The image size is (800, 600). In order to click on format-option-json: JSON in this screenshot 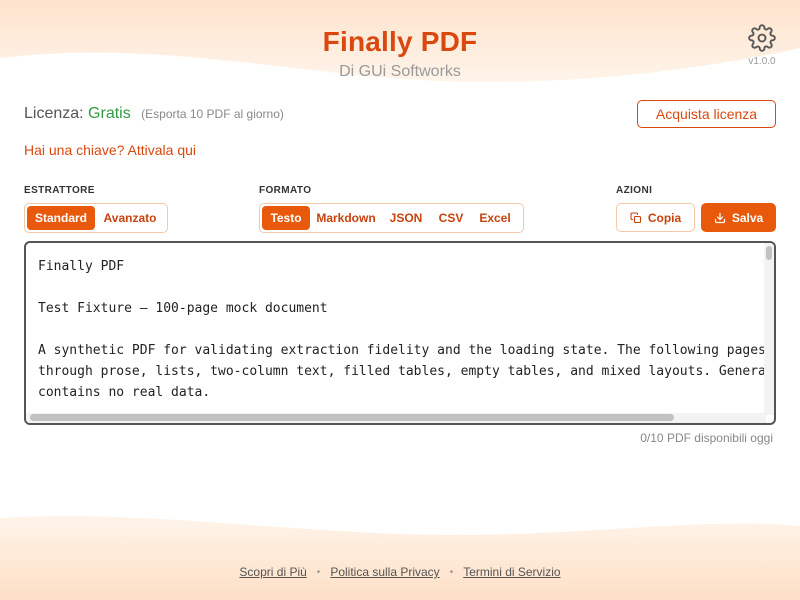, I will do `click(406, 218)`.